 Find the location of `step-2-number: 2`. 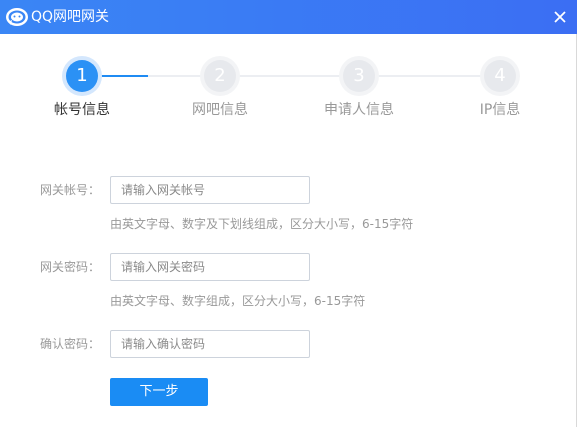

step-2-number: 2 is located at coordinates (220, 75).